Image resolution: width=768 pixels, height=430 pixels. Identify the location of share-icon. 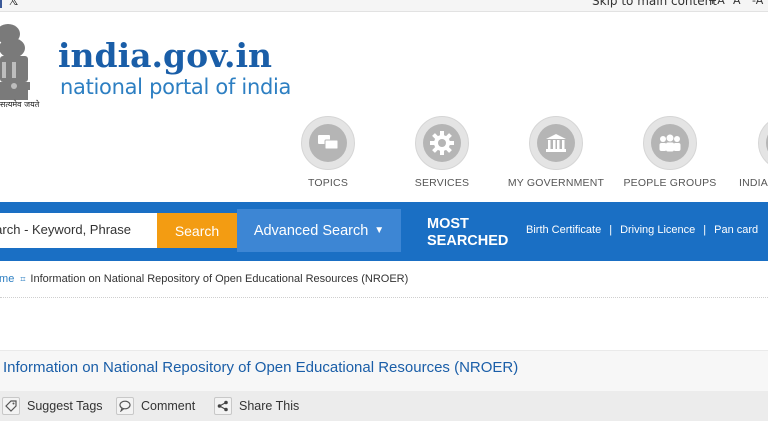
(223, 406).